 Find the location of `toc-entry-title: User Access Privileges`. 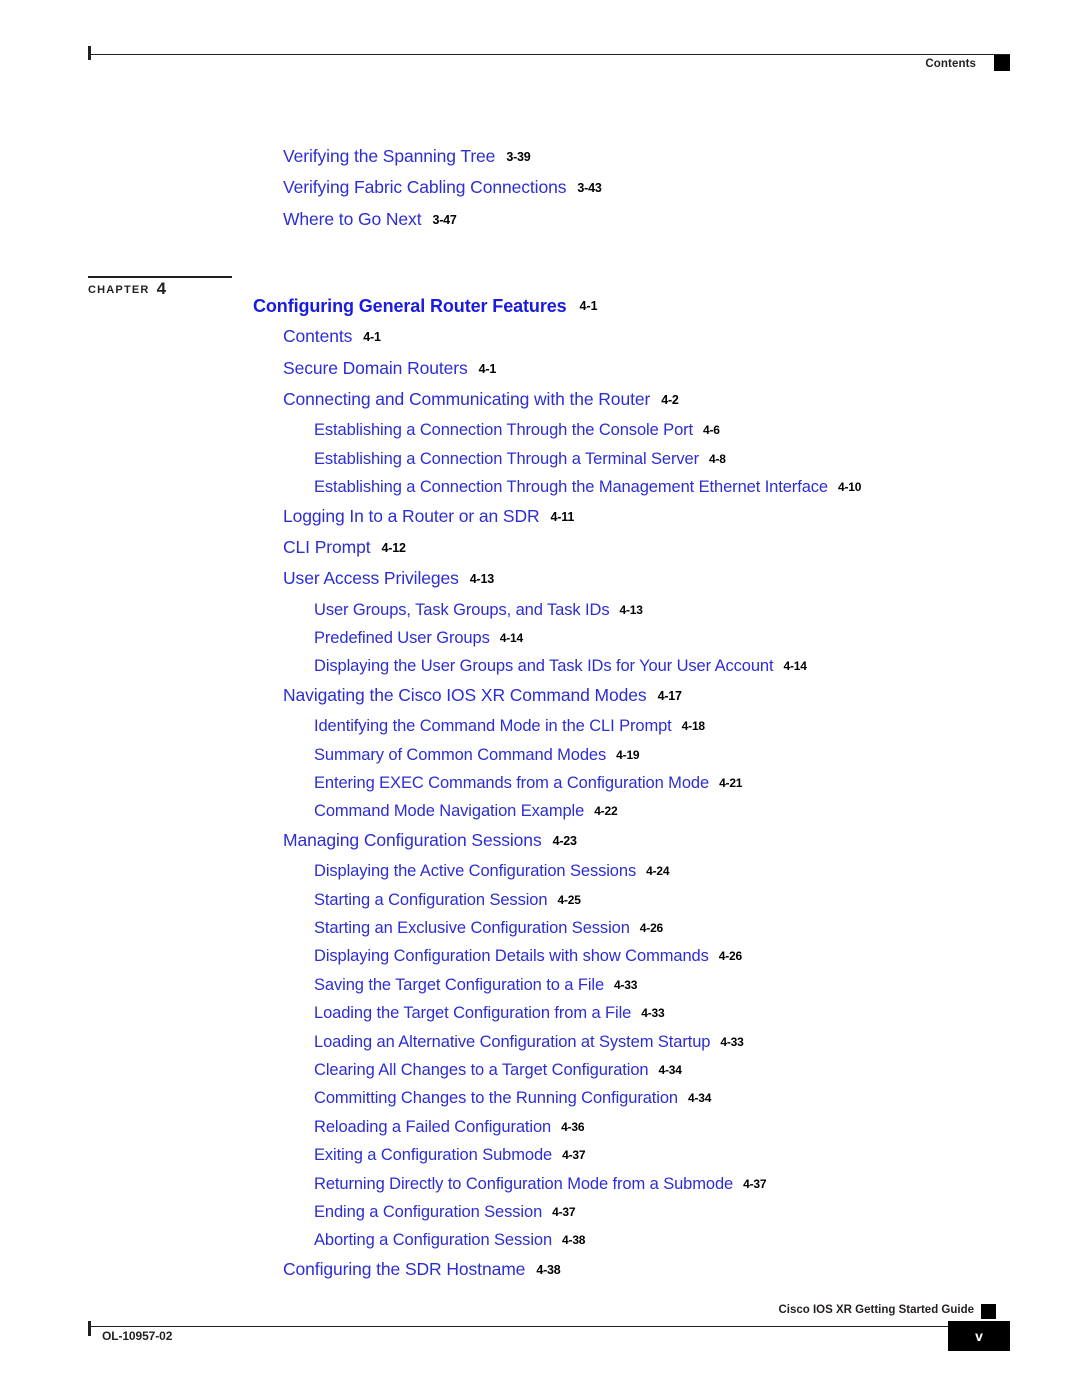

toc-entry-title: User Access Privileges is located at coordinates (371, 578).